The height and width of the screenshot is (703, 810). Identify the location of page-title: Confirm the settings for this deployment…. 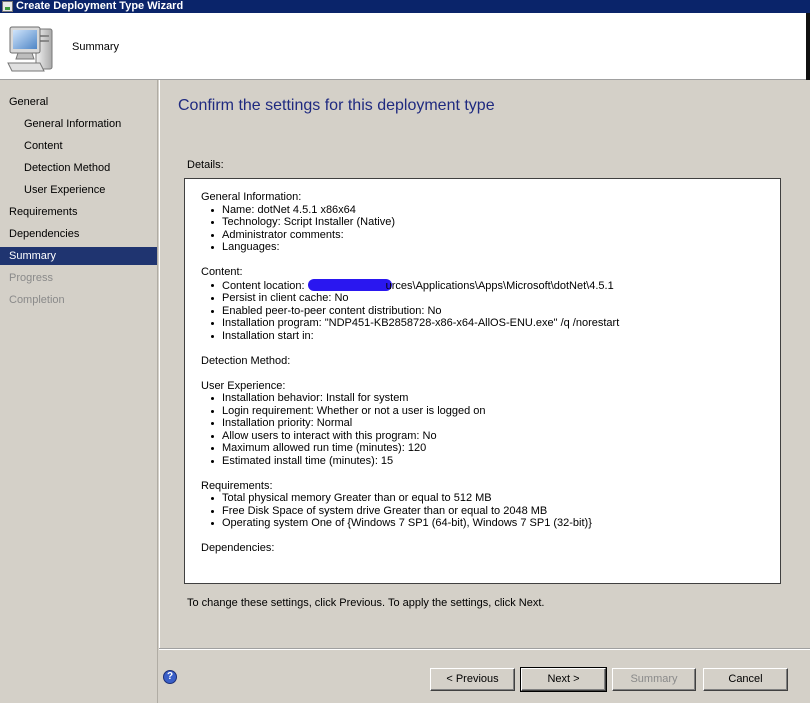
(336, 105).